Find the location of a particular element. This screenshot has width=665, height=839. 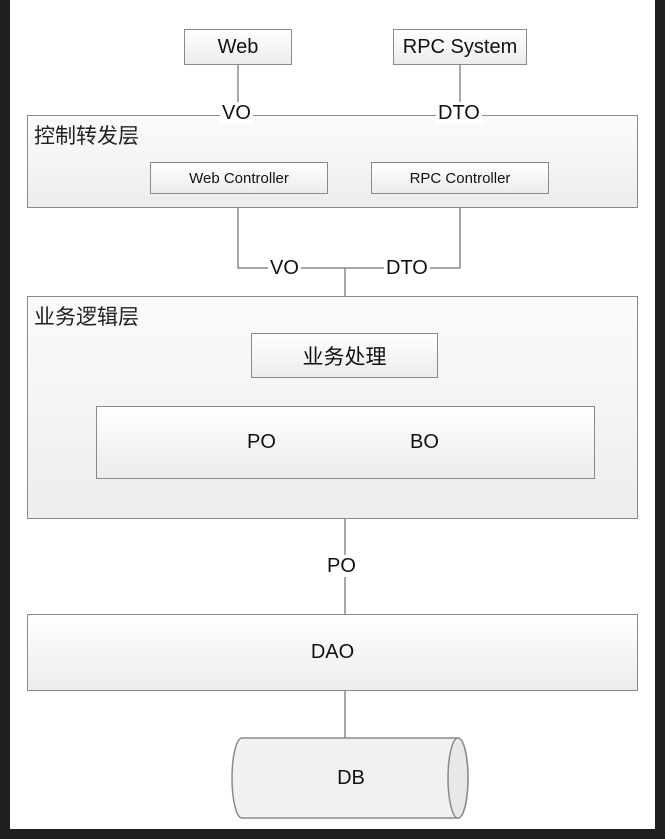

inner-po-label: PO is located at coordinates (261, 442).